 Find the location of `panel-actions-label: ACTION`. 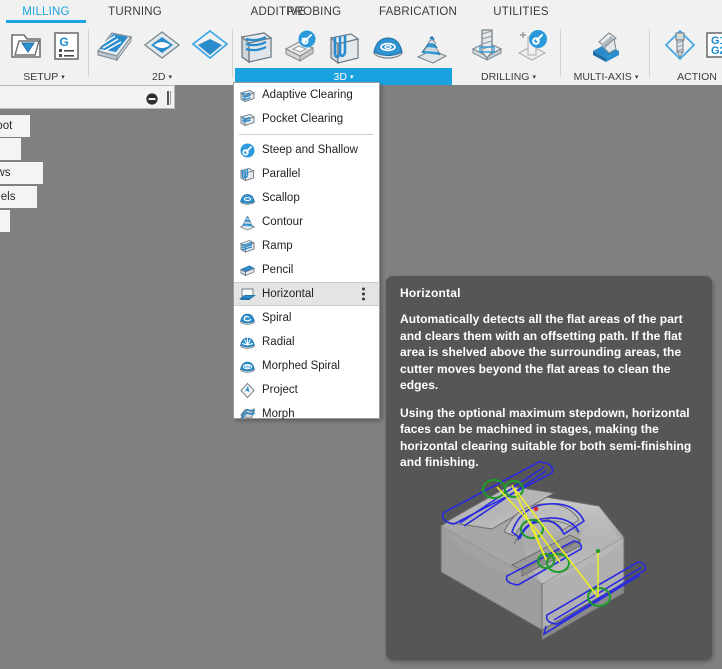

panel-actions-label: ACTION is located at coordinates (687, 76).